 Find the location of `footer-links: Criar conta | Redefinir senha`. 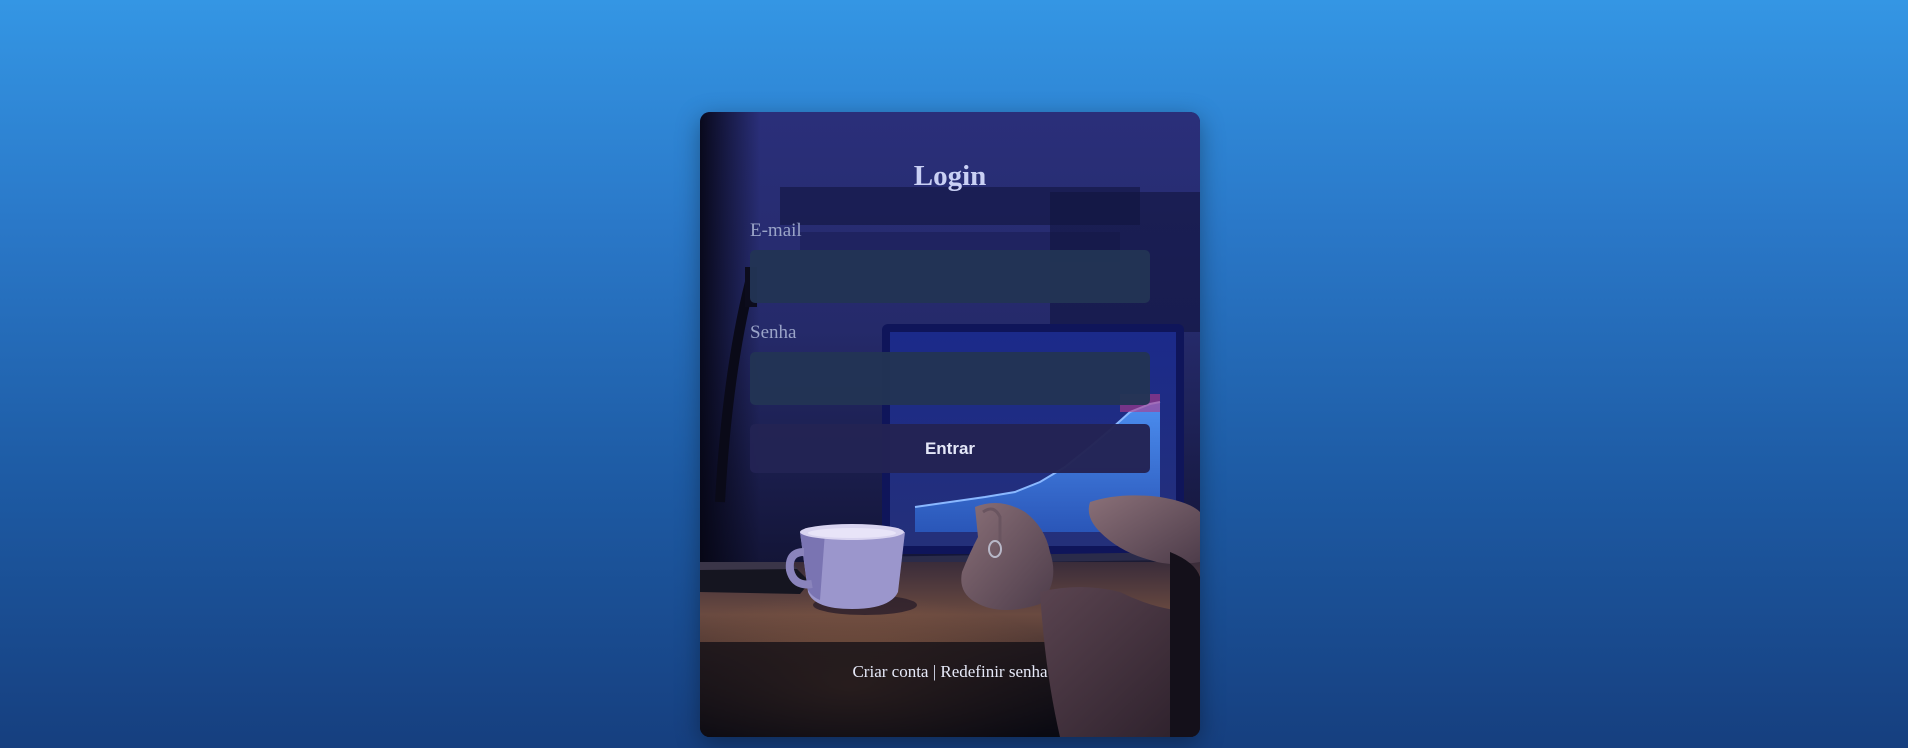

footer-links: Criar conta | Redefinir senha is located at coordinates (950, 672).